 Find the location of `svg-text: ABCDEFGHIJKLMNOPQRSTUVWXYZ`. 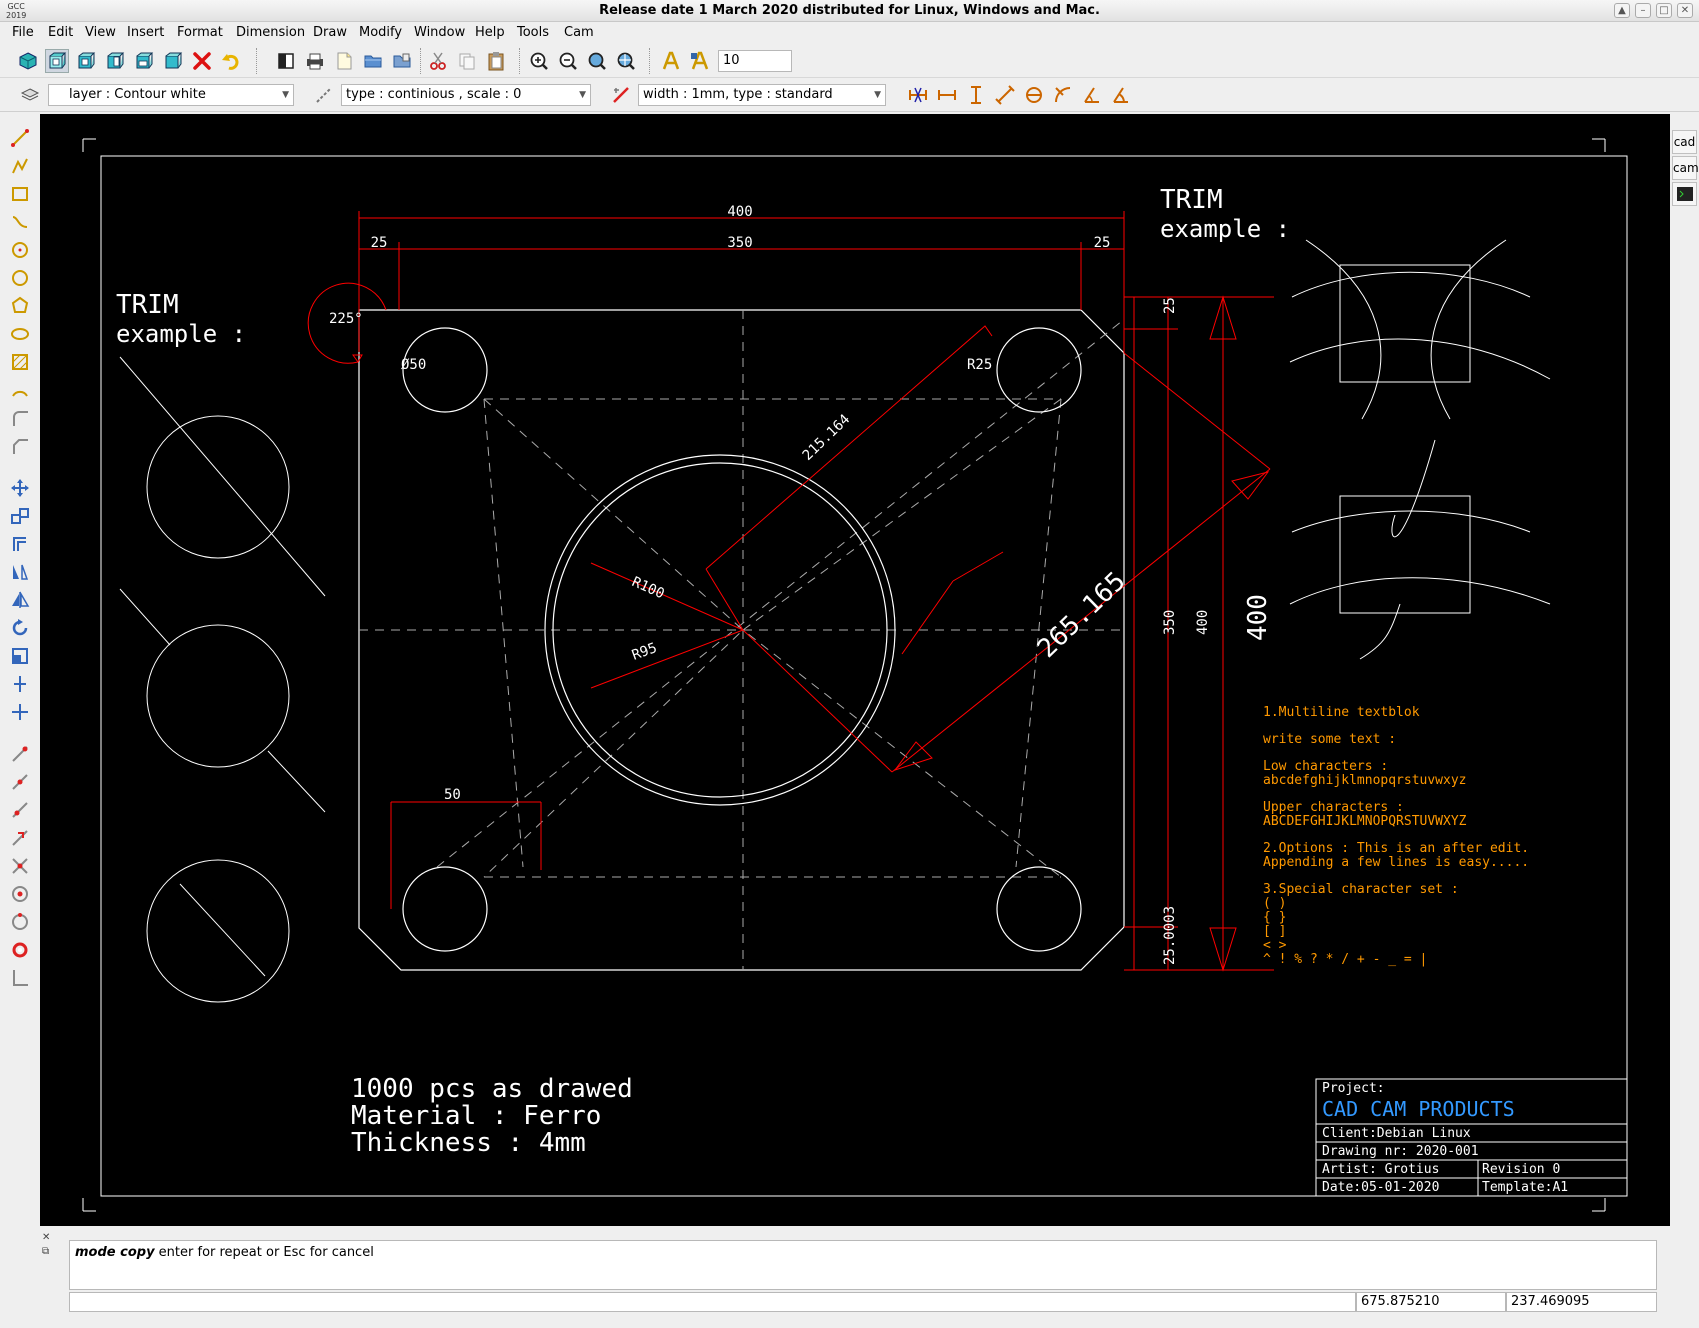

svg-text: ABCDEFGHIJKLMNOPQRSTUVWXYZ is located at coordinates (1365, 821).